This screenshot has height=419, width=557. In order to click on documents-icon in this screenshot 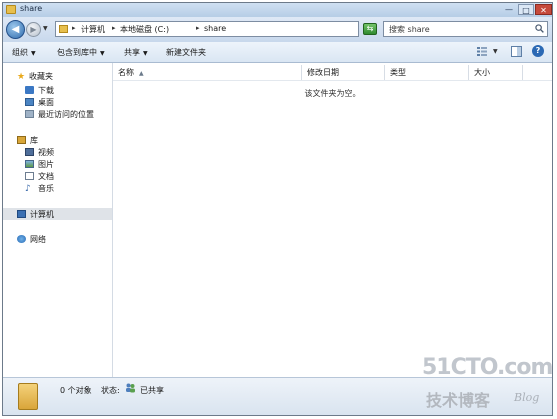, I will do `click(29, 176)`.